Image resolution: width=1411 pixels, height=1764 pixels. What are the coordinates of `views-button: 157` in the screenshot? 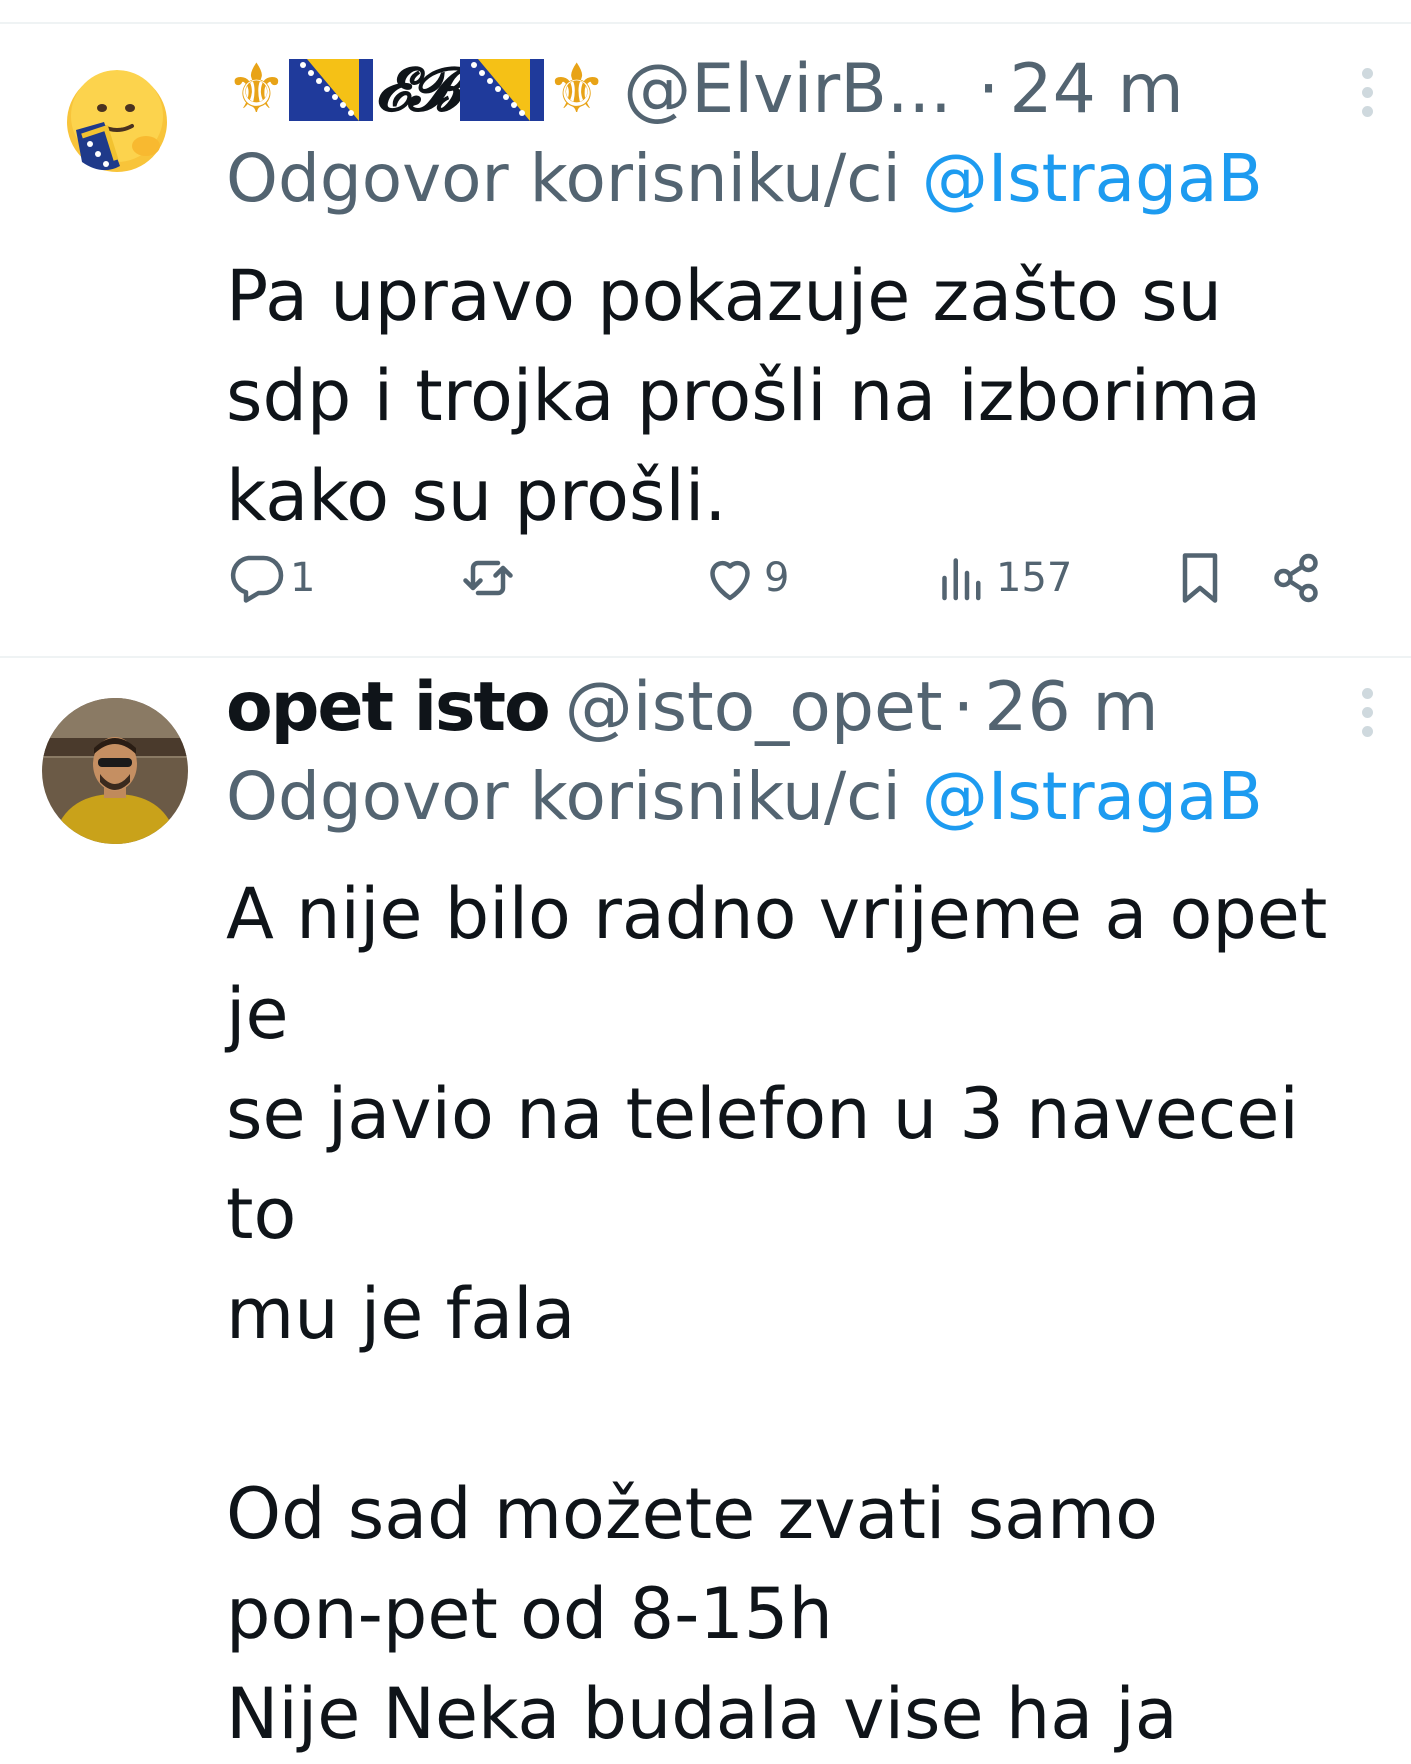 It's located at (1002, 578).